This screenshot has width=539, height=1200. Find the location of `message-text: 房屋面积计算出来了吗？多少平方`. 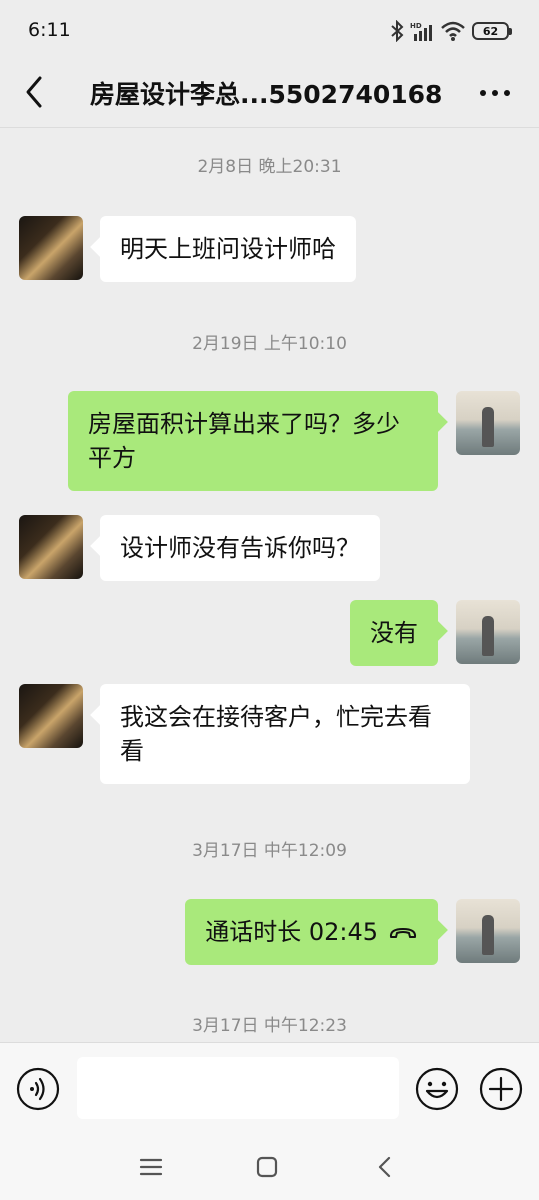

message-text: 房屋面积计算出来了吗？多少平方 is located at coordinates (244, 441).